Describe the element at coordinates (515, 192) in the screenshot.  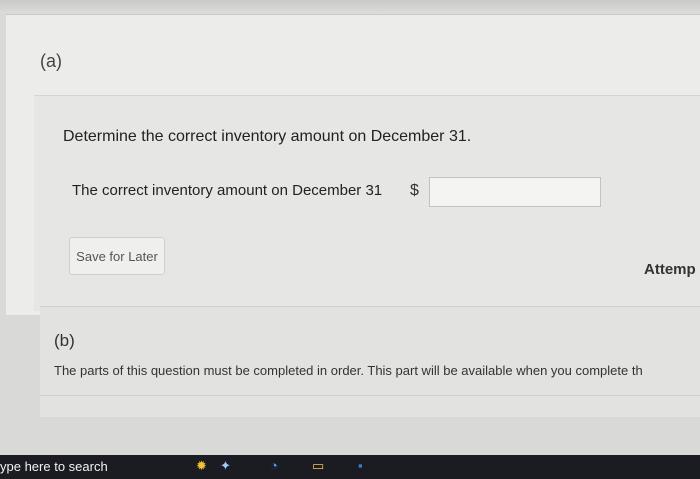
I see `inventory-amount-input` at that location.